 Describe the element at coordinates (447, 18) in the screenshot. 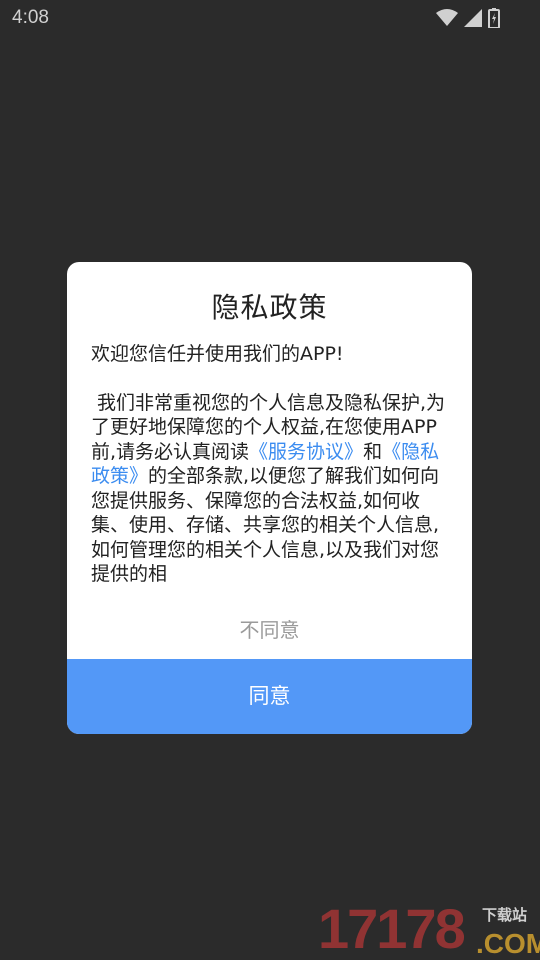

I see `wifi-icon` at that location.